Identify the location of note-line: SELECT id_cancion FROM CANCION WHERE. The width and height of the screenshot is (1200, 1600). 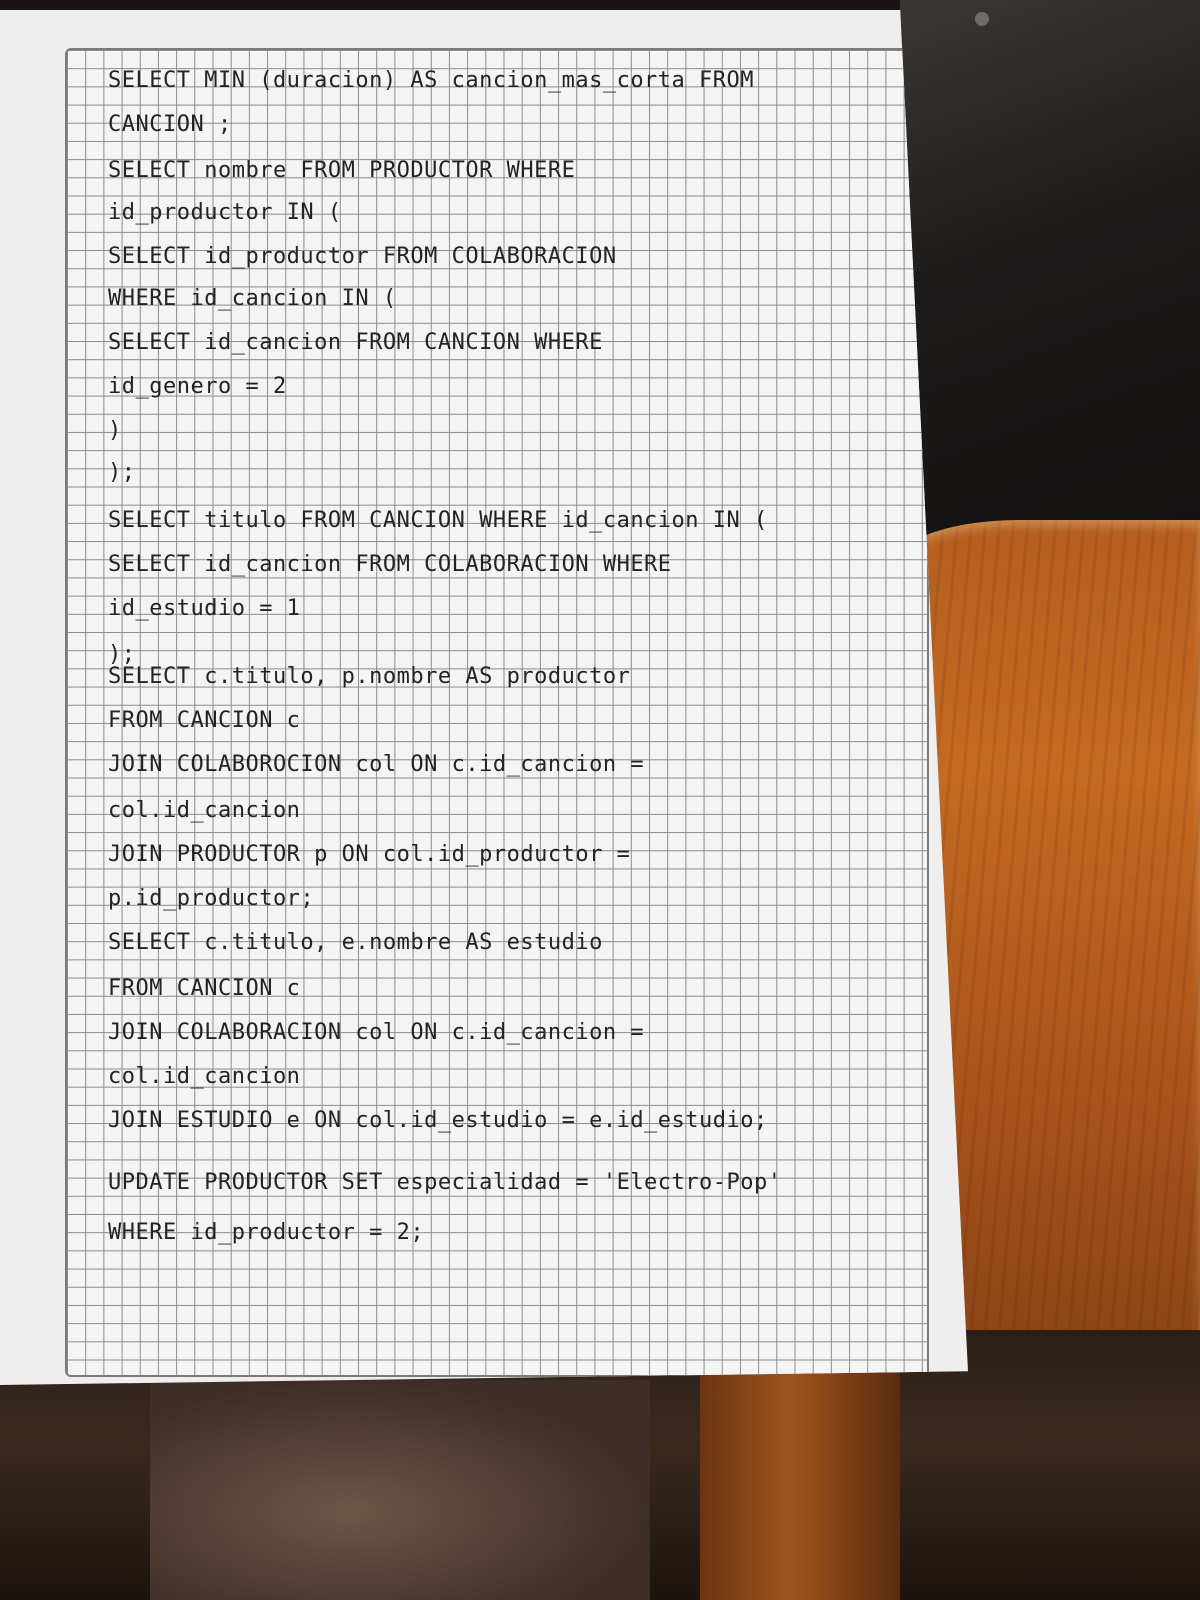
(355, 342).